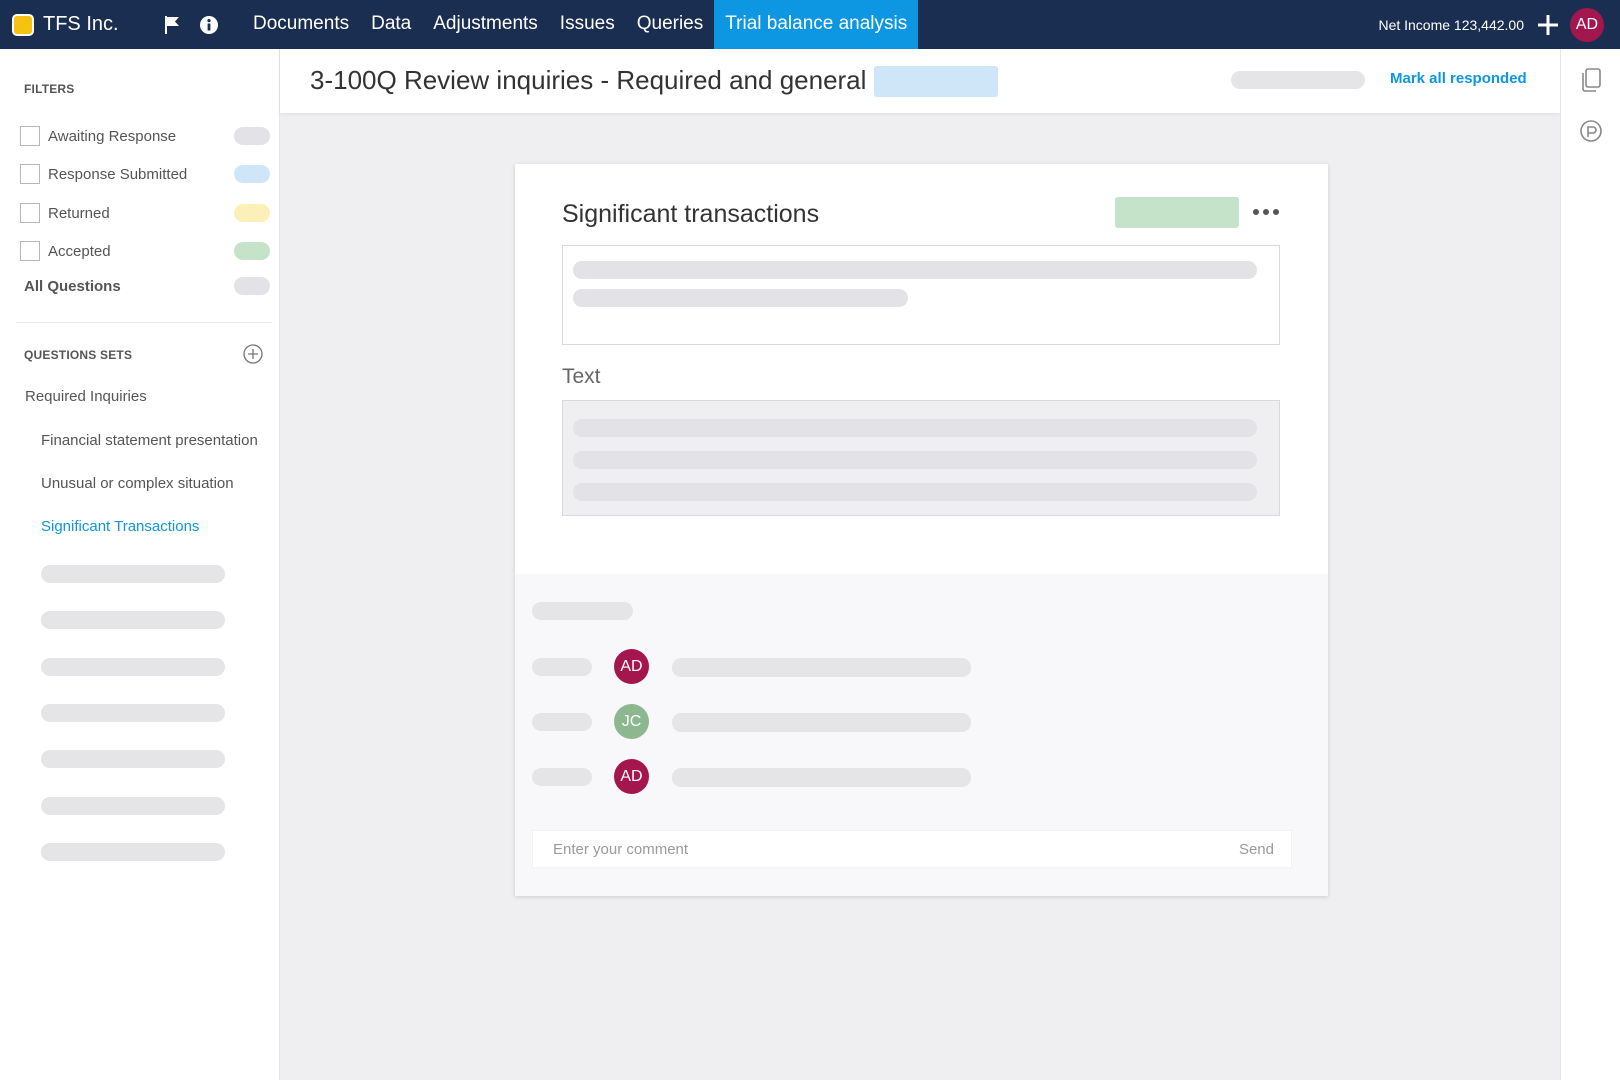 Image resolution: width=1620 pixels, height=1080 pixels. I want to click on set-significant-transactions: Significant Transactions, so click(120, 526).